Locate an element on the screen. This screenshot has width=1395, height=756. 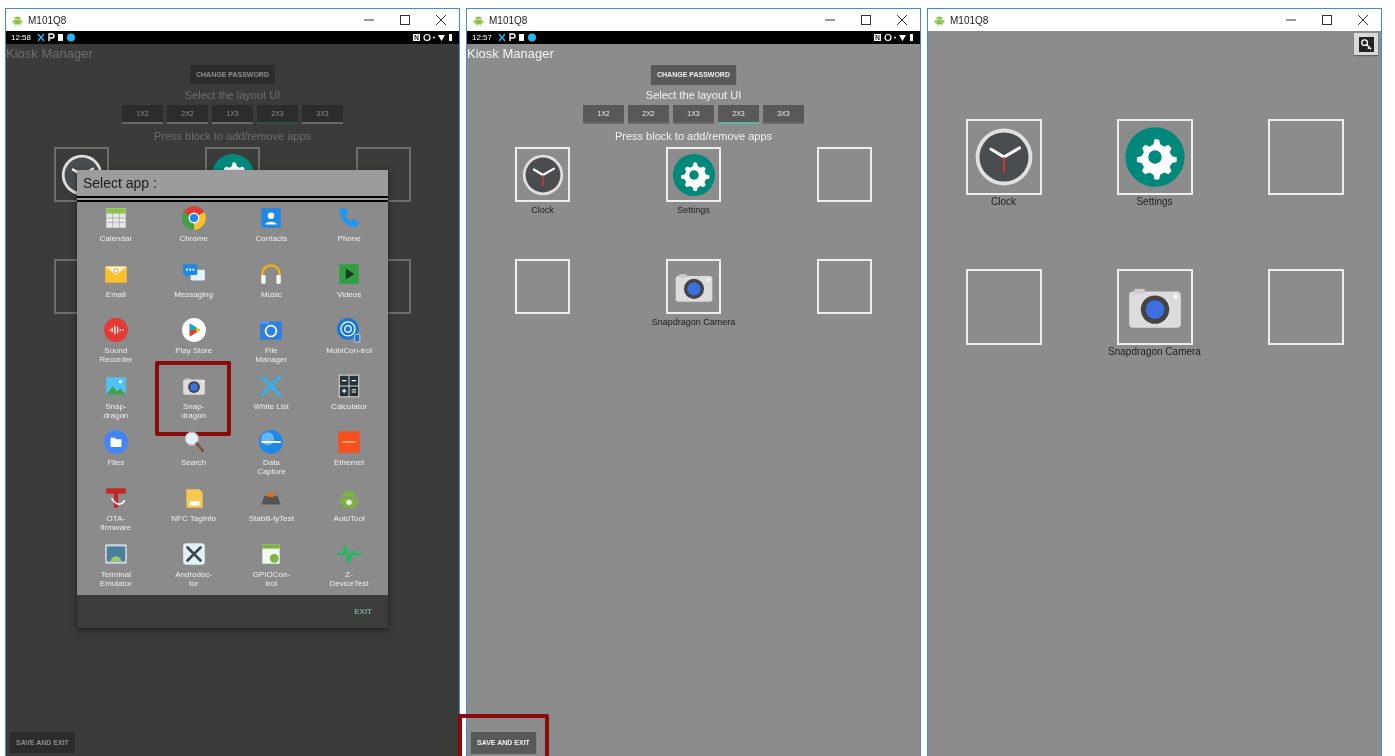
app-title: Kiosk Manager is located at coordinates (510, 53).